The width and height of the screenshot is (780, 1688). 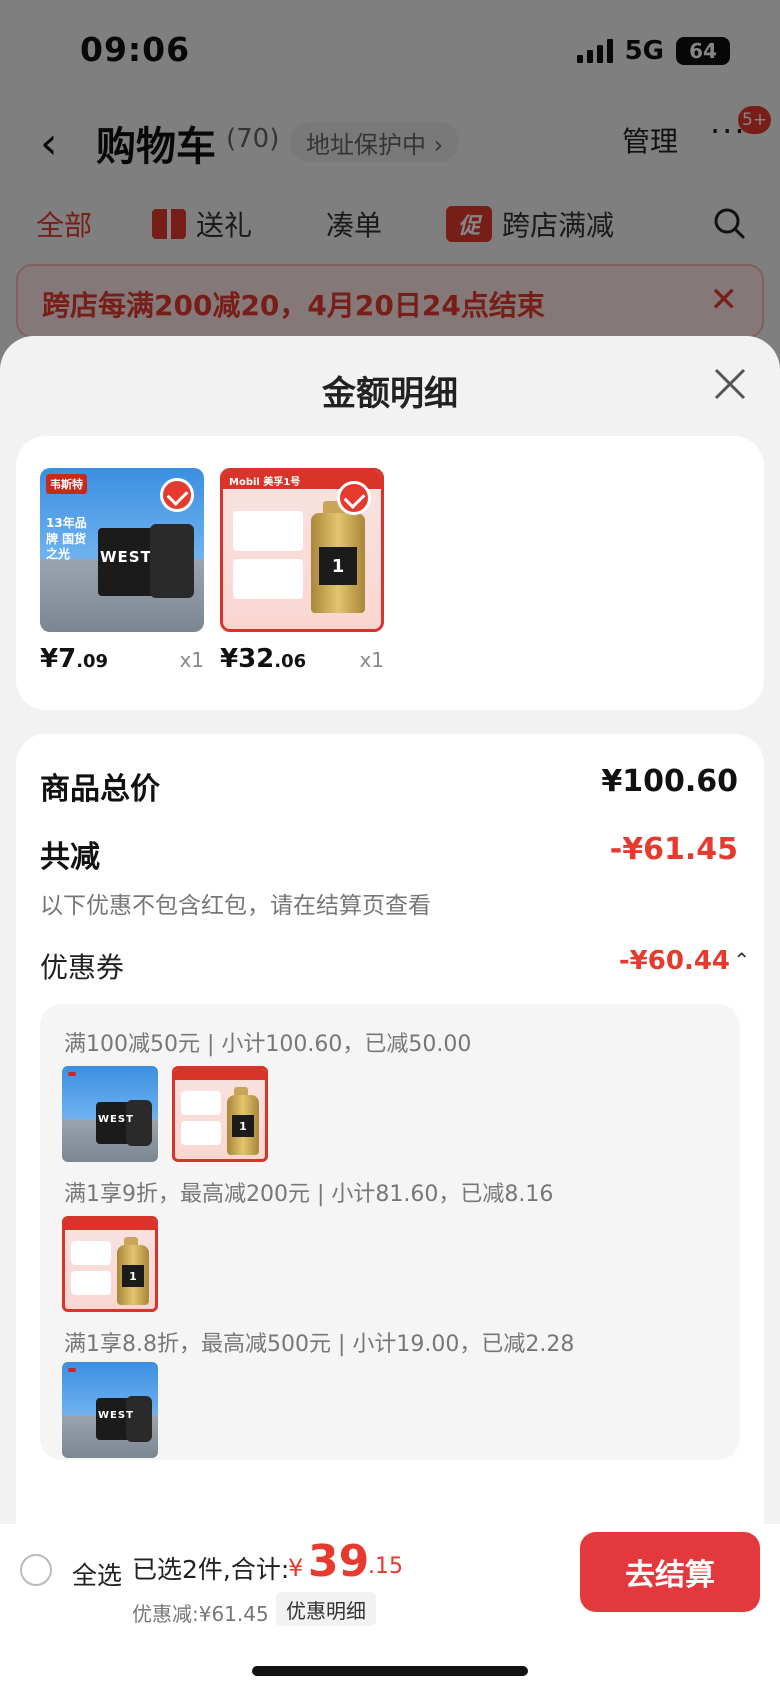 I want to click on coupon-items: 1, so click(x=110, y=1264).